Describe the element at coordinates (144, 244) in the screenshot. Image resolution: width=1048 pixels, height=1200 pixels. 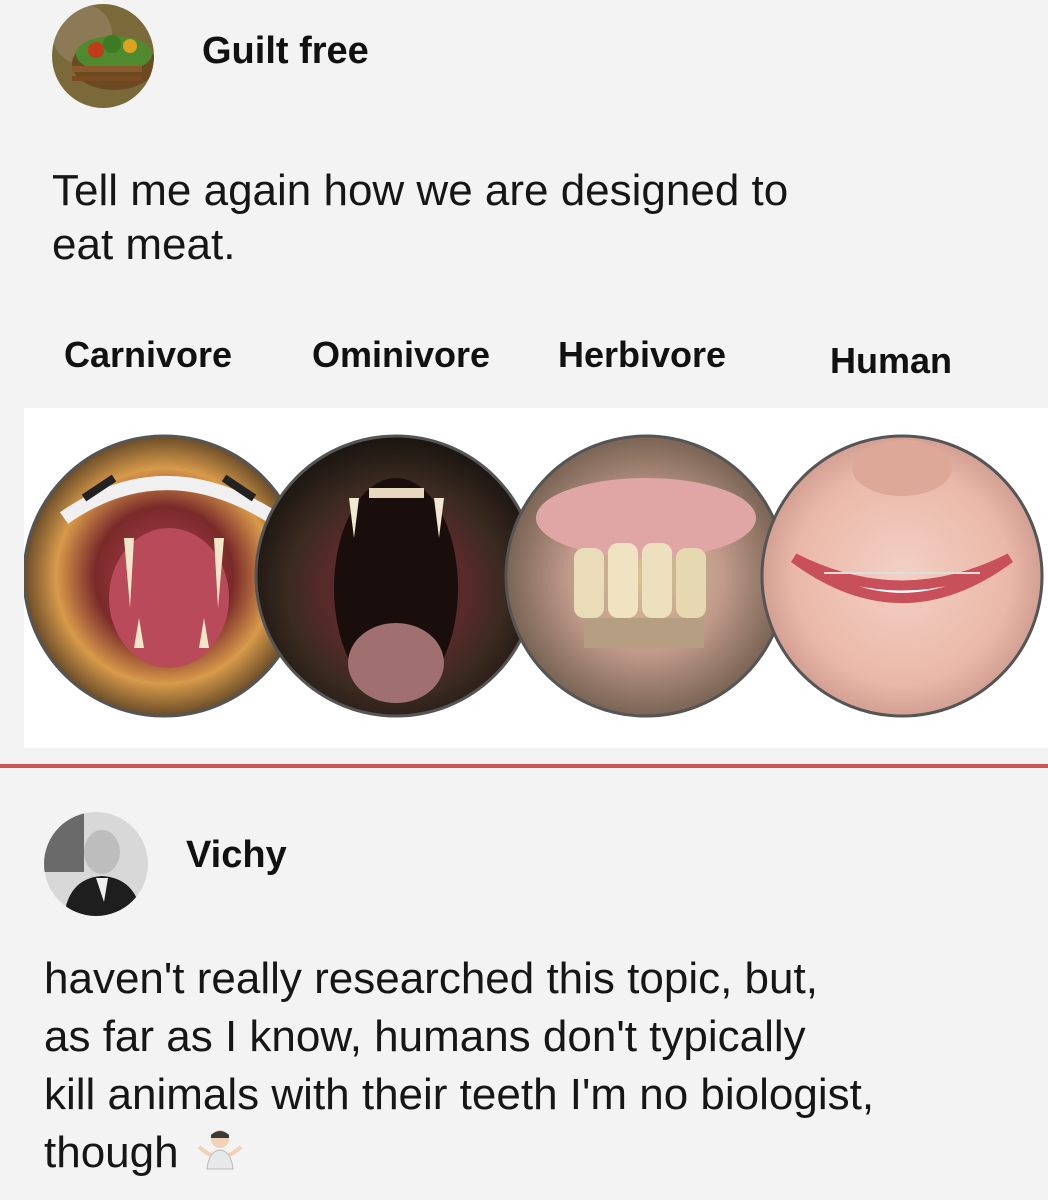
I see `post-text-line-2: eat meat.` at that location.